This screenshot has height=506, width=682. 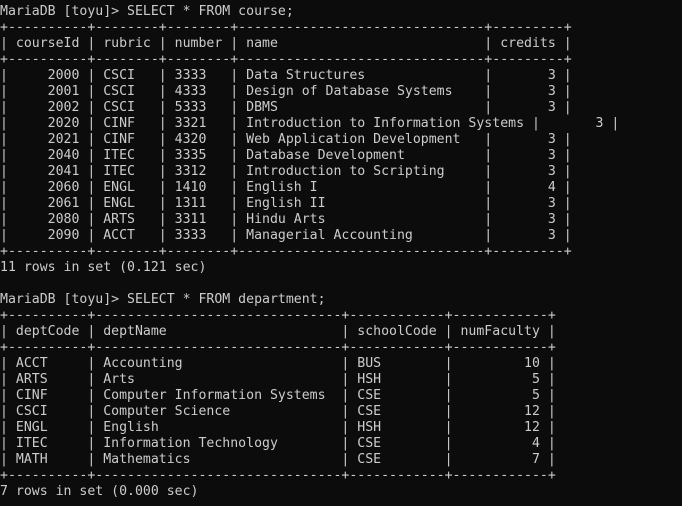 What do you see at coordinates (286, 187) in the screenshot?
I see `course-table-row: | 2060 | ENGL | 1410 | English I | 4 |` at bounding box center [286, 187].